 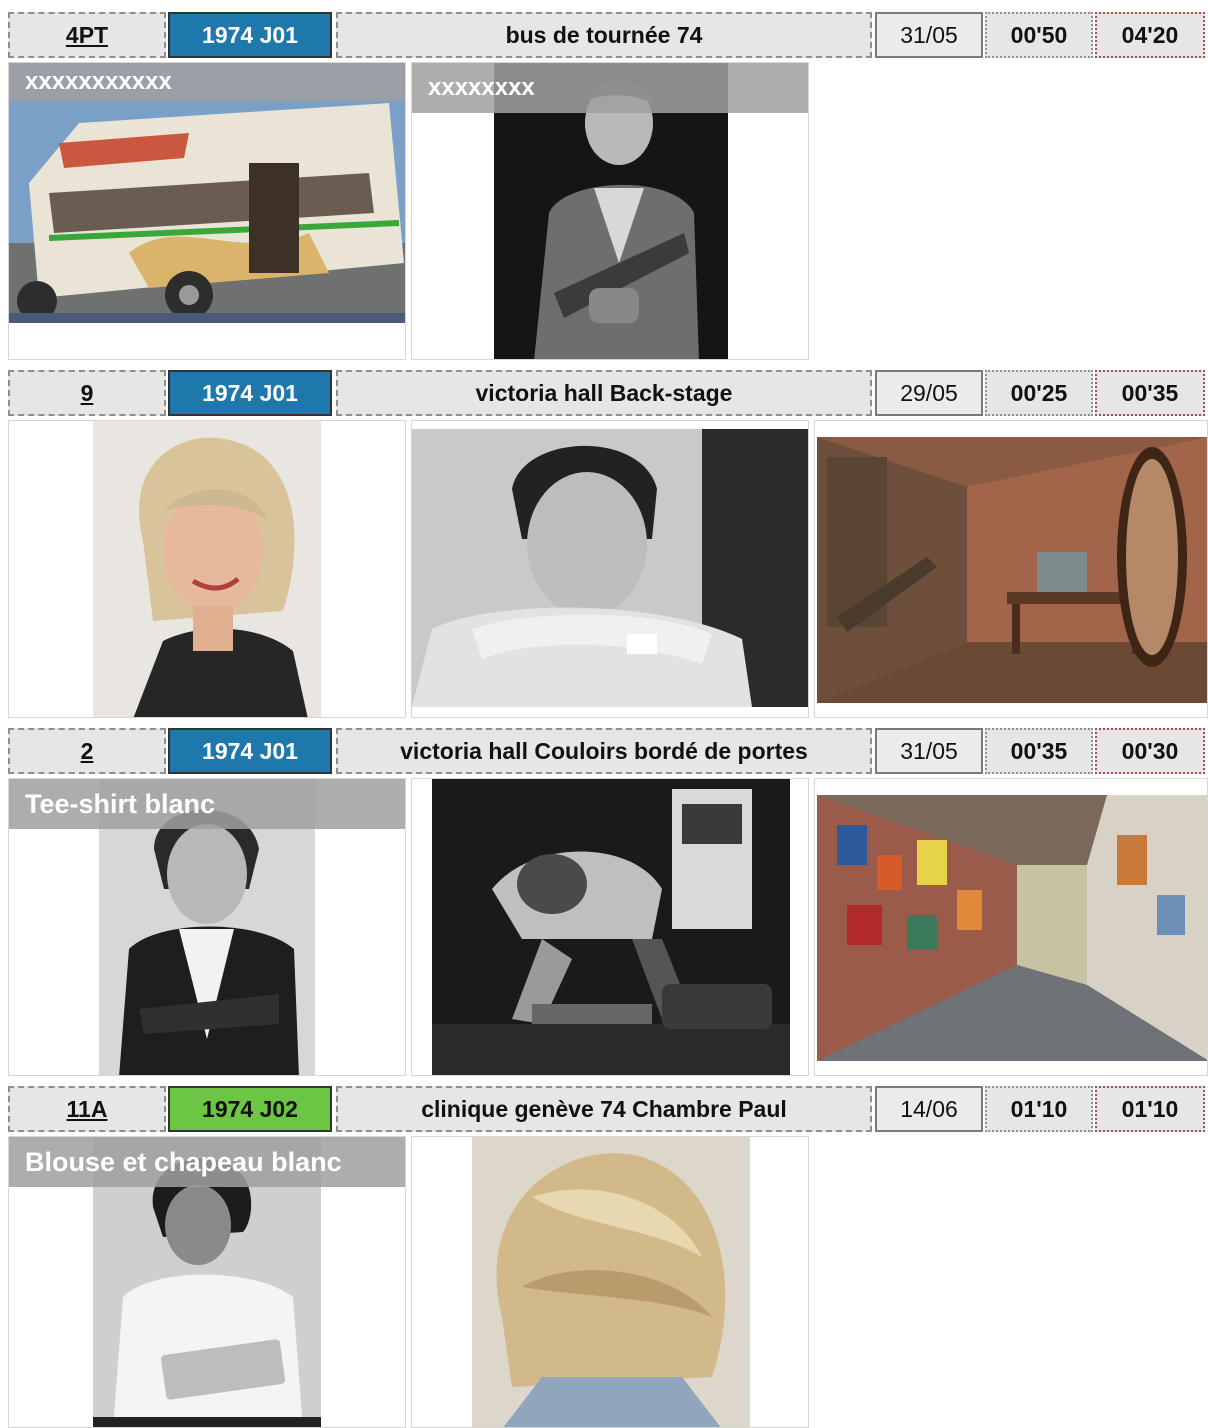 I want to click on episode-badge: 1974 J02, so click(x=250, y=1109).